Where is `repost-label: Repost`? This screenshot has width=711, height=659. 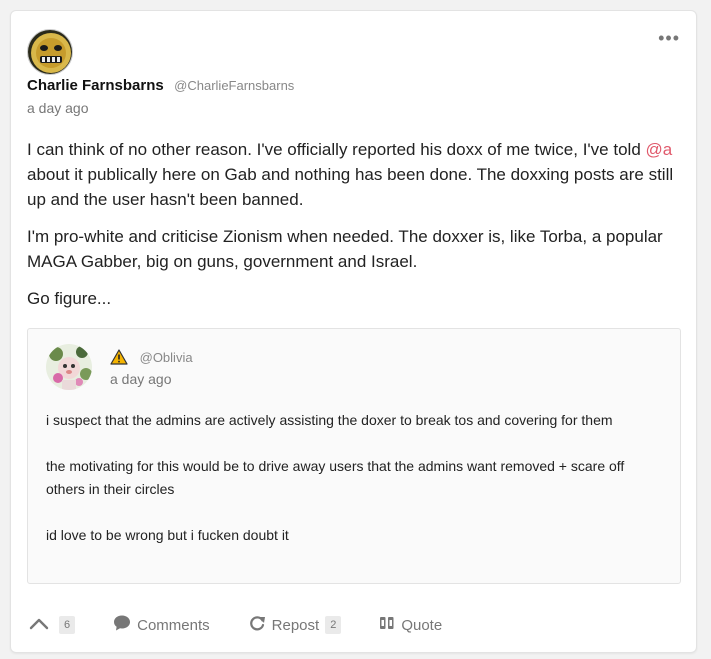 repost-label: Repost is located at coordinates (295, 625).